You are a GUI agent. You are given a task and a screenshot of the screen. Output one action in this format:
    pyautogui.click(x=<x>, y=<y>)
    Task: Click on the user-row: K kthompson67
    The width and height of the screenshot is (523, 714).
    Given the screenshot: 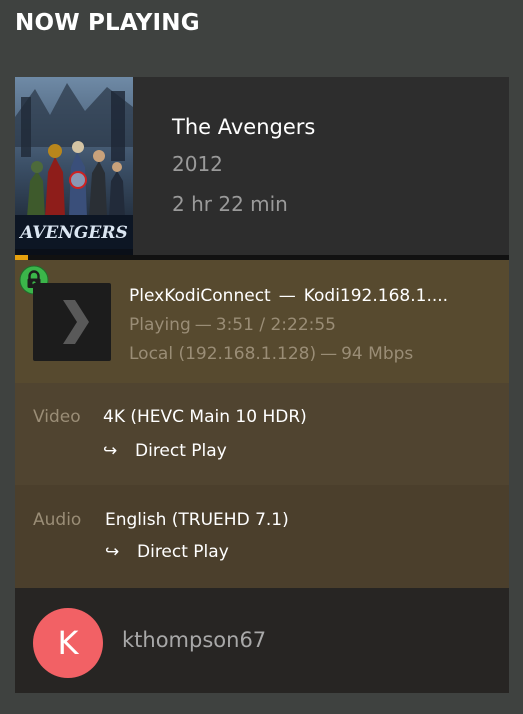 What is the action you would take?
    pyautogui.click(x=262, y=640)
    